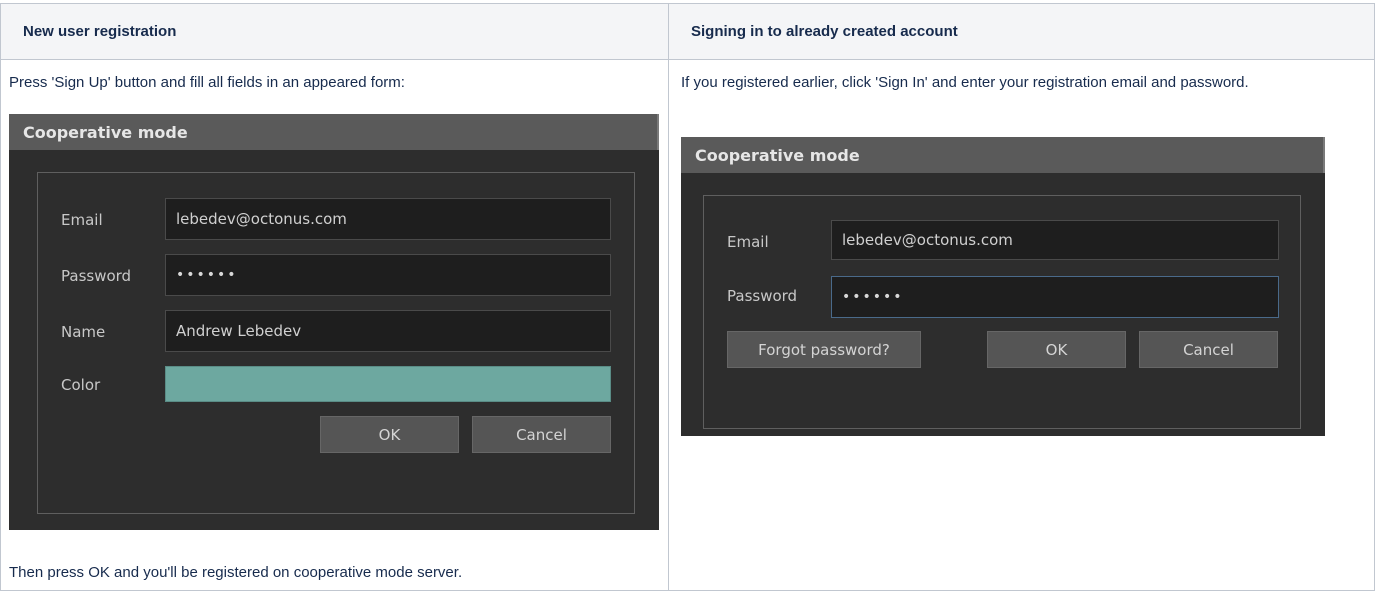 The image size is (1375, 591). Describe the element at coordinates (541, 434) in the screenshot. I see `cancel-button: Cancel` at that location.